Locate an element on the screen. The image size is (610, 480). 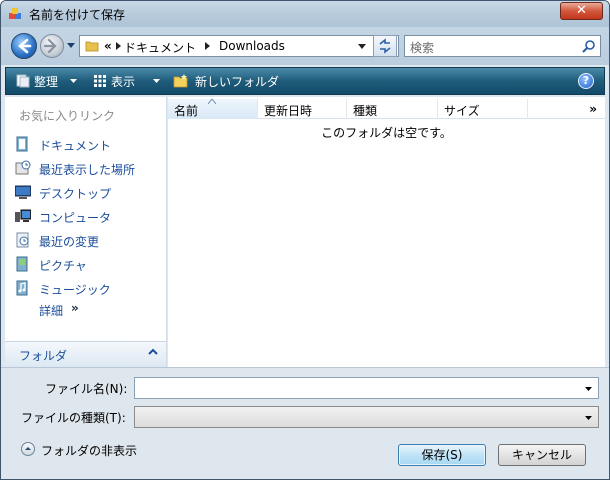
sidebar-item-computer: コンピュータ is located at coordinates (90, 216).